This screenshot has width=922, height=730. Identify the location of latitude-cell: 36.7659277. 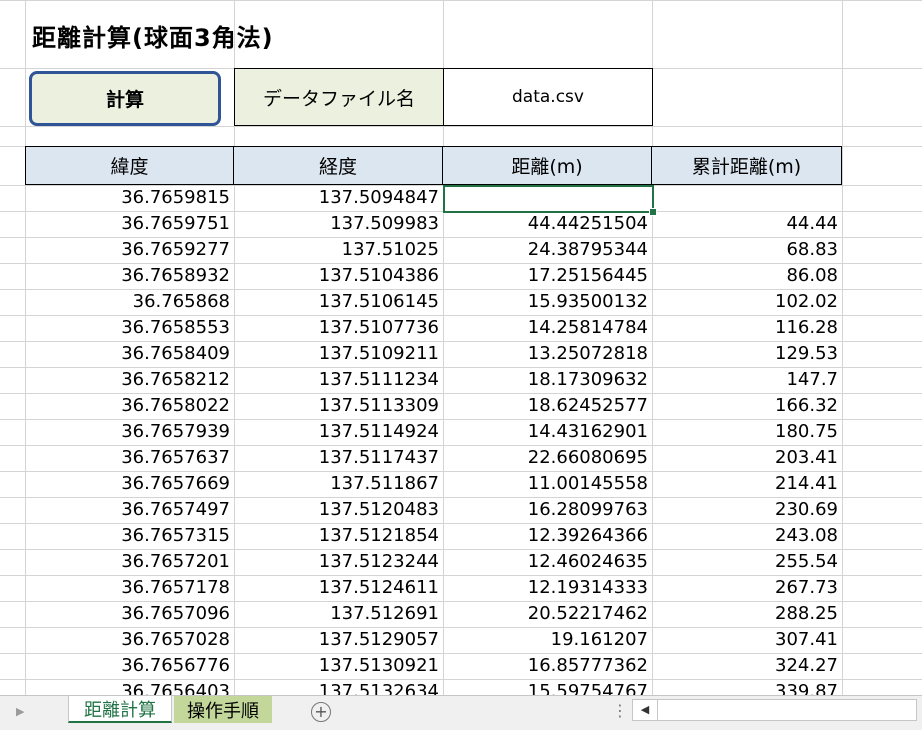
(129, 250).